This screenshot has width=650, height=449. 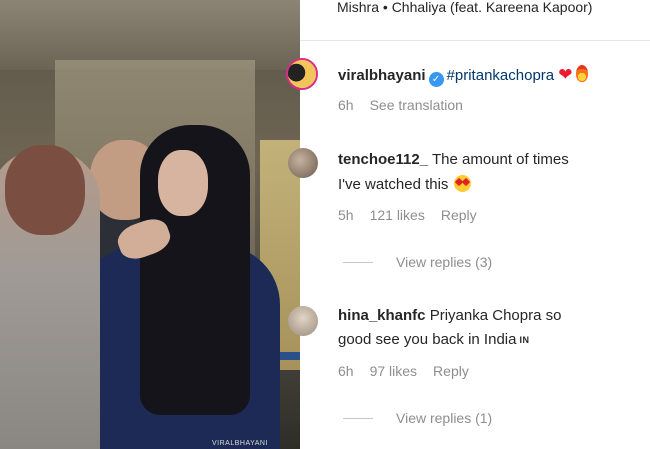 I want to click on comment-time: 5h, so click(x=346, y=215).